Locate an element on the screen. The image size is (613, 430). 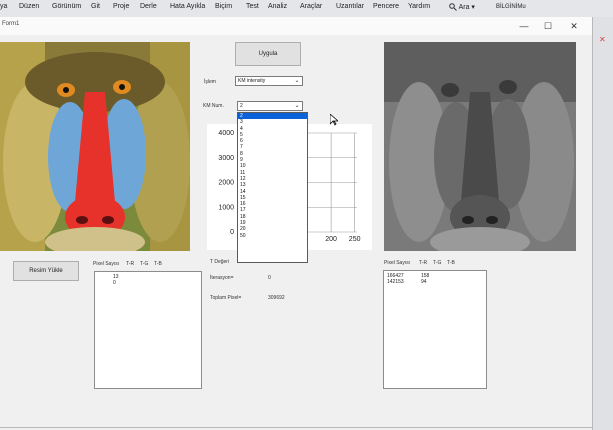
km-number-label: KM Num. is located at coordinates (213, 106).